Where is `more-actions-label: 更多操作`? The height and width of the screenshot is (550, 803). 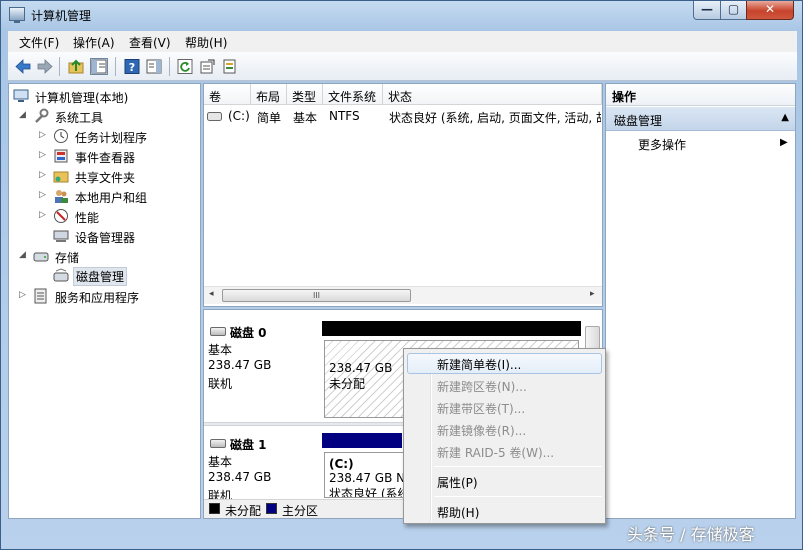 more-actions-label: 更多操作 is located at coordinates (662, 145).